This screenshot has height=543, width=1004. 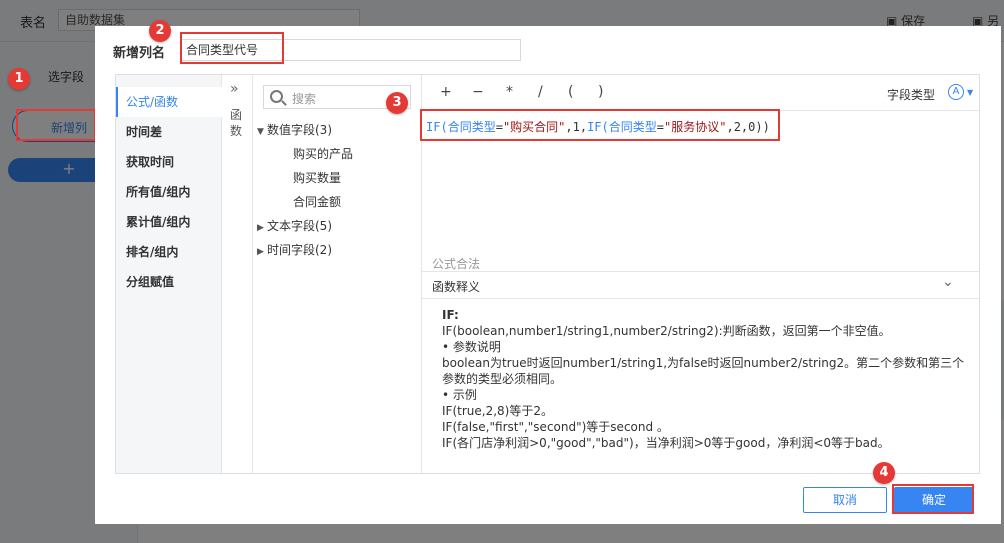 What do you see at coordinates (276, 96) in the screenshot?
I see `search-icon` at bounding box center [276, 96].